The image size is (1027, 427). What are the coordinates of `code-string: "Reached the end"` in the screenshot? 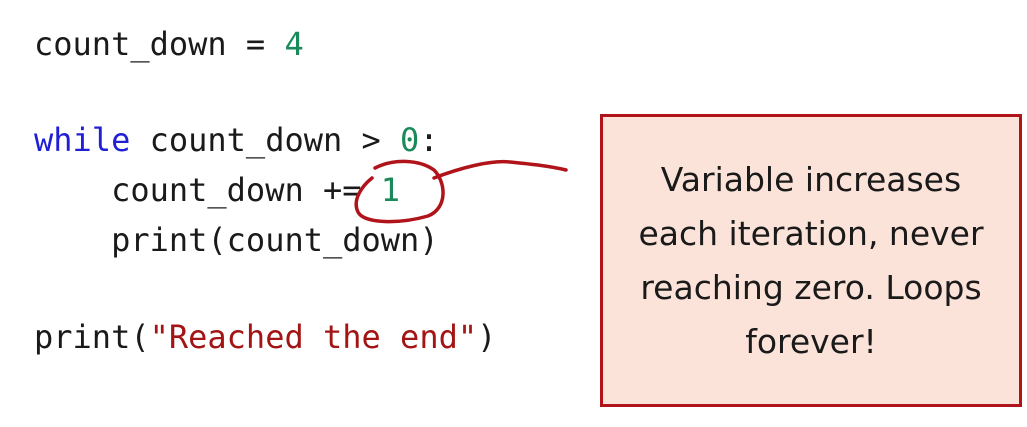 It's located at (313, 337).